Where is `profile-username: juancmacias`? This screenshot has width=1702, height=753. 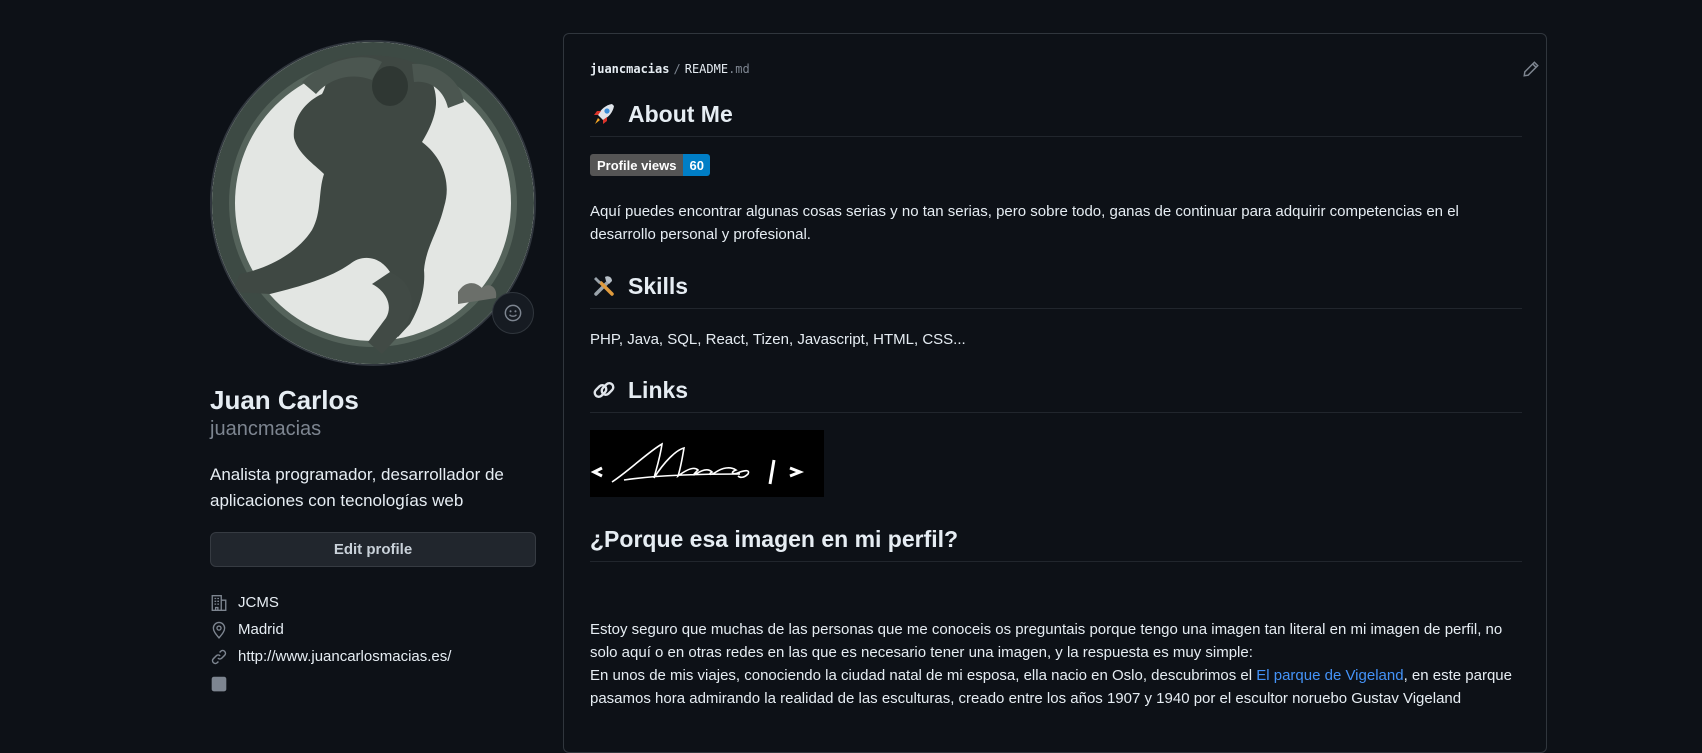
profile-username: juancmacias is located at coordinates (266, 429).